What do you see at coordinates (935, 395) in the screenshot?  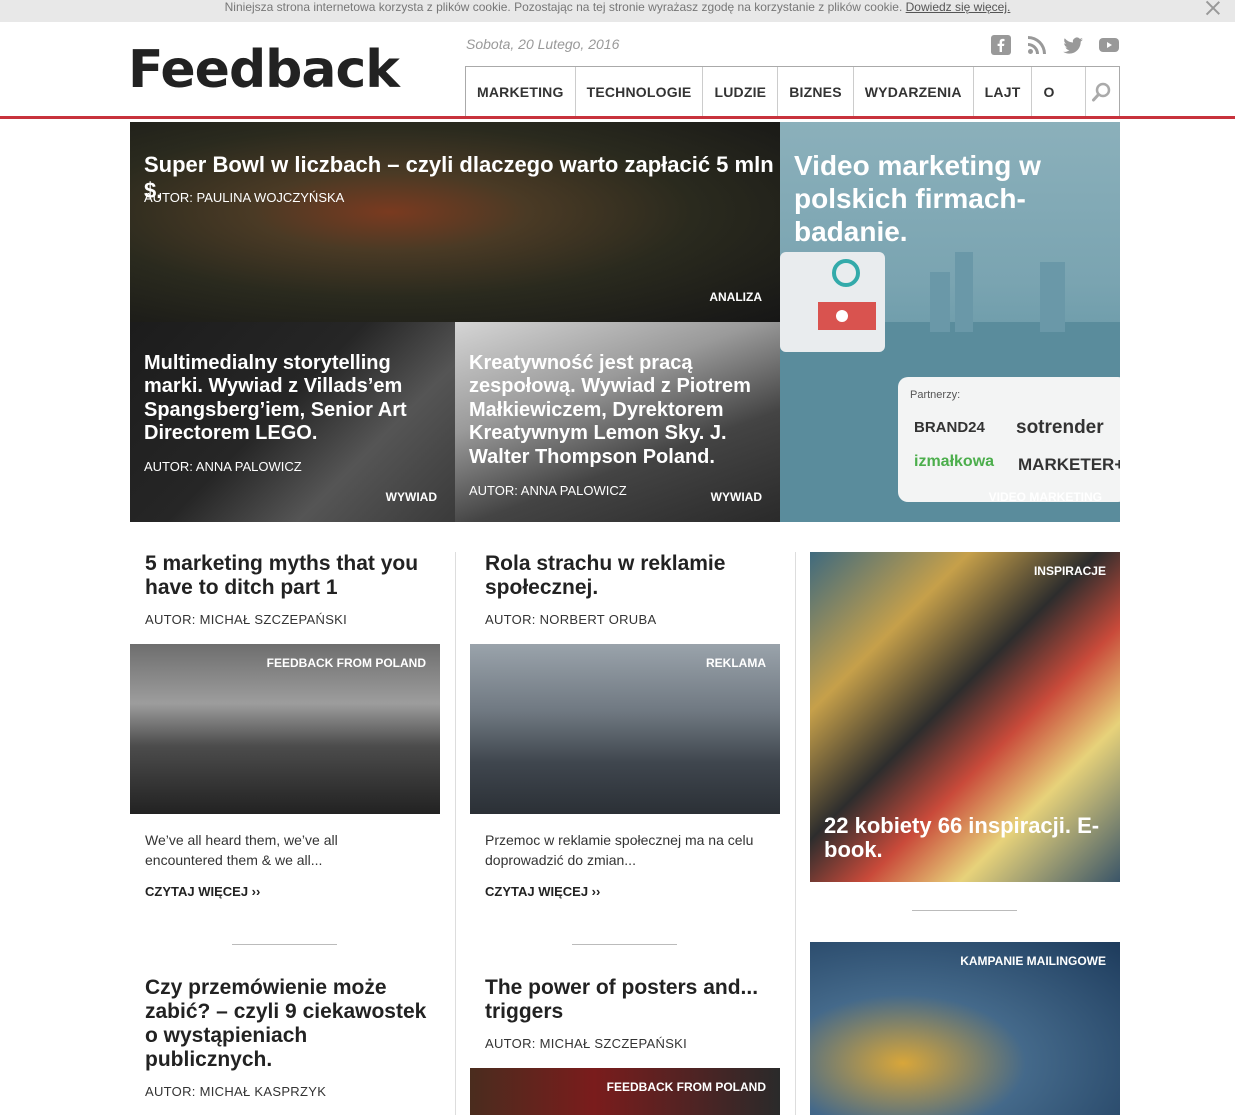 I see `partners-label: Partnerzy:` at bounding box center [935, 395].